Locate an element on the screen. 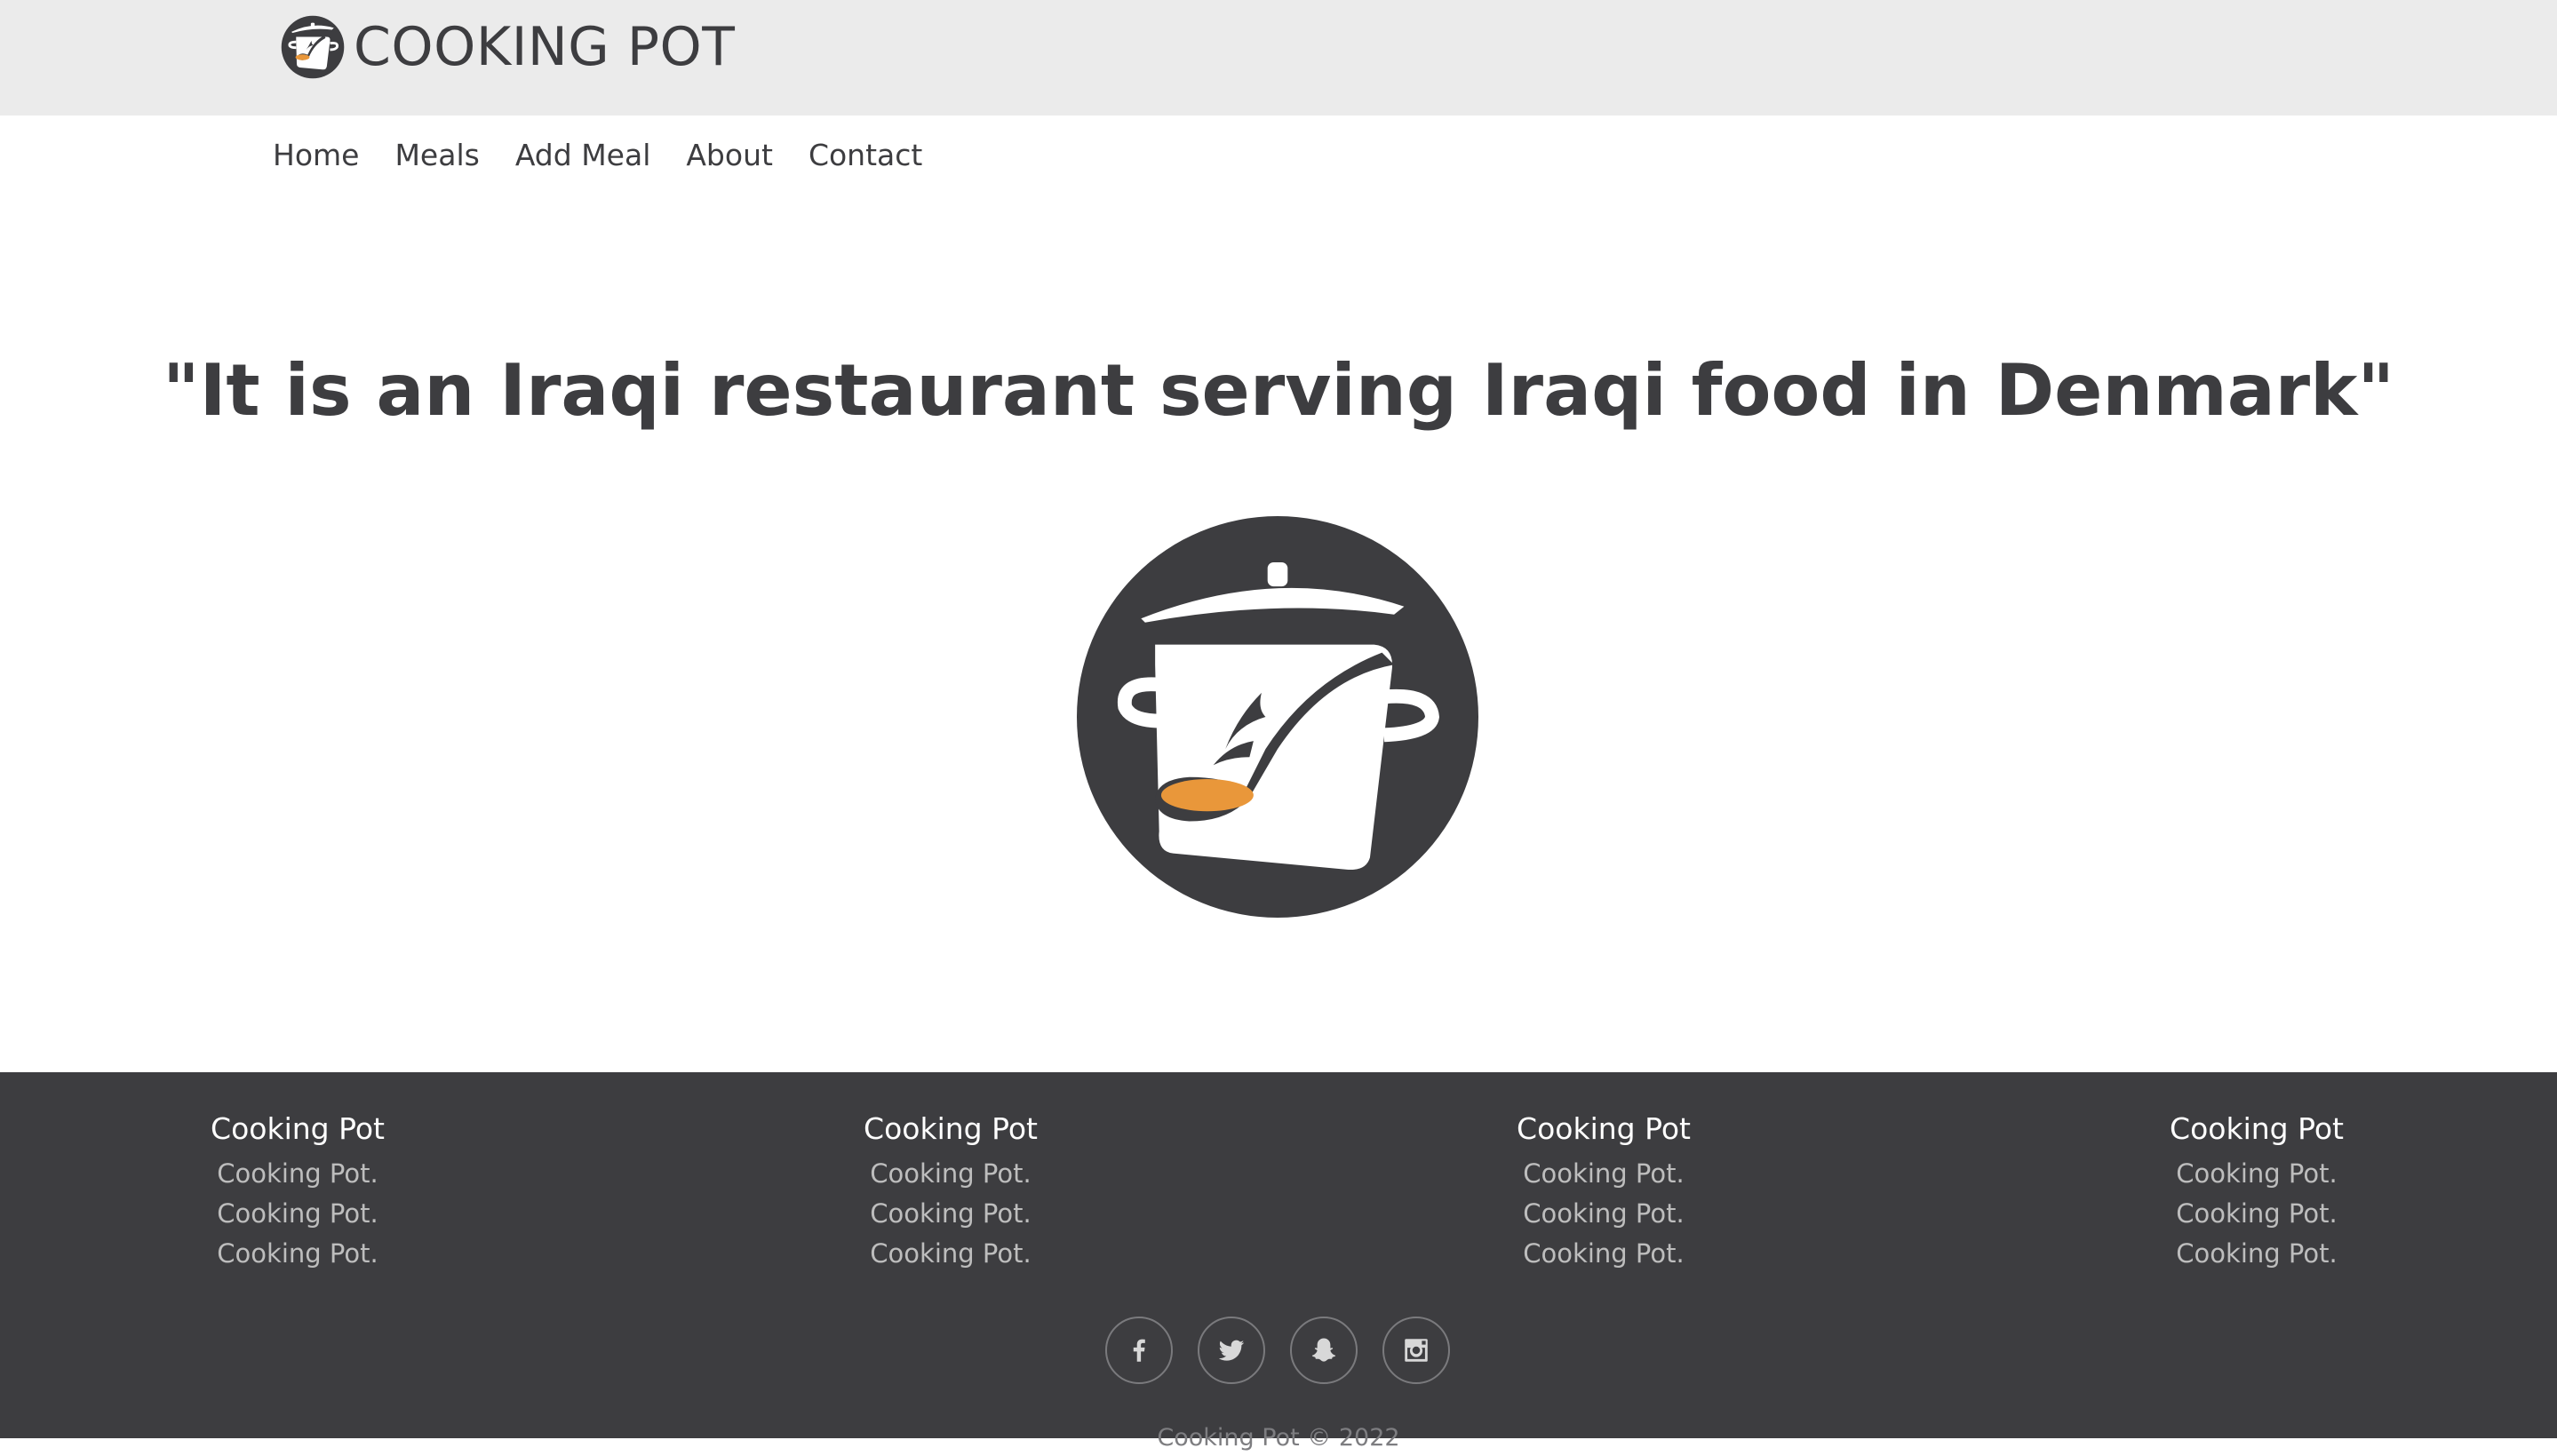 Image resolution: width=2557 pixels, height=1456 pixels. twitter-icon is located at coordinates (1231, 1350).